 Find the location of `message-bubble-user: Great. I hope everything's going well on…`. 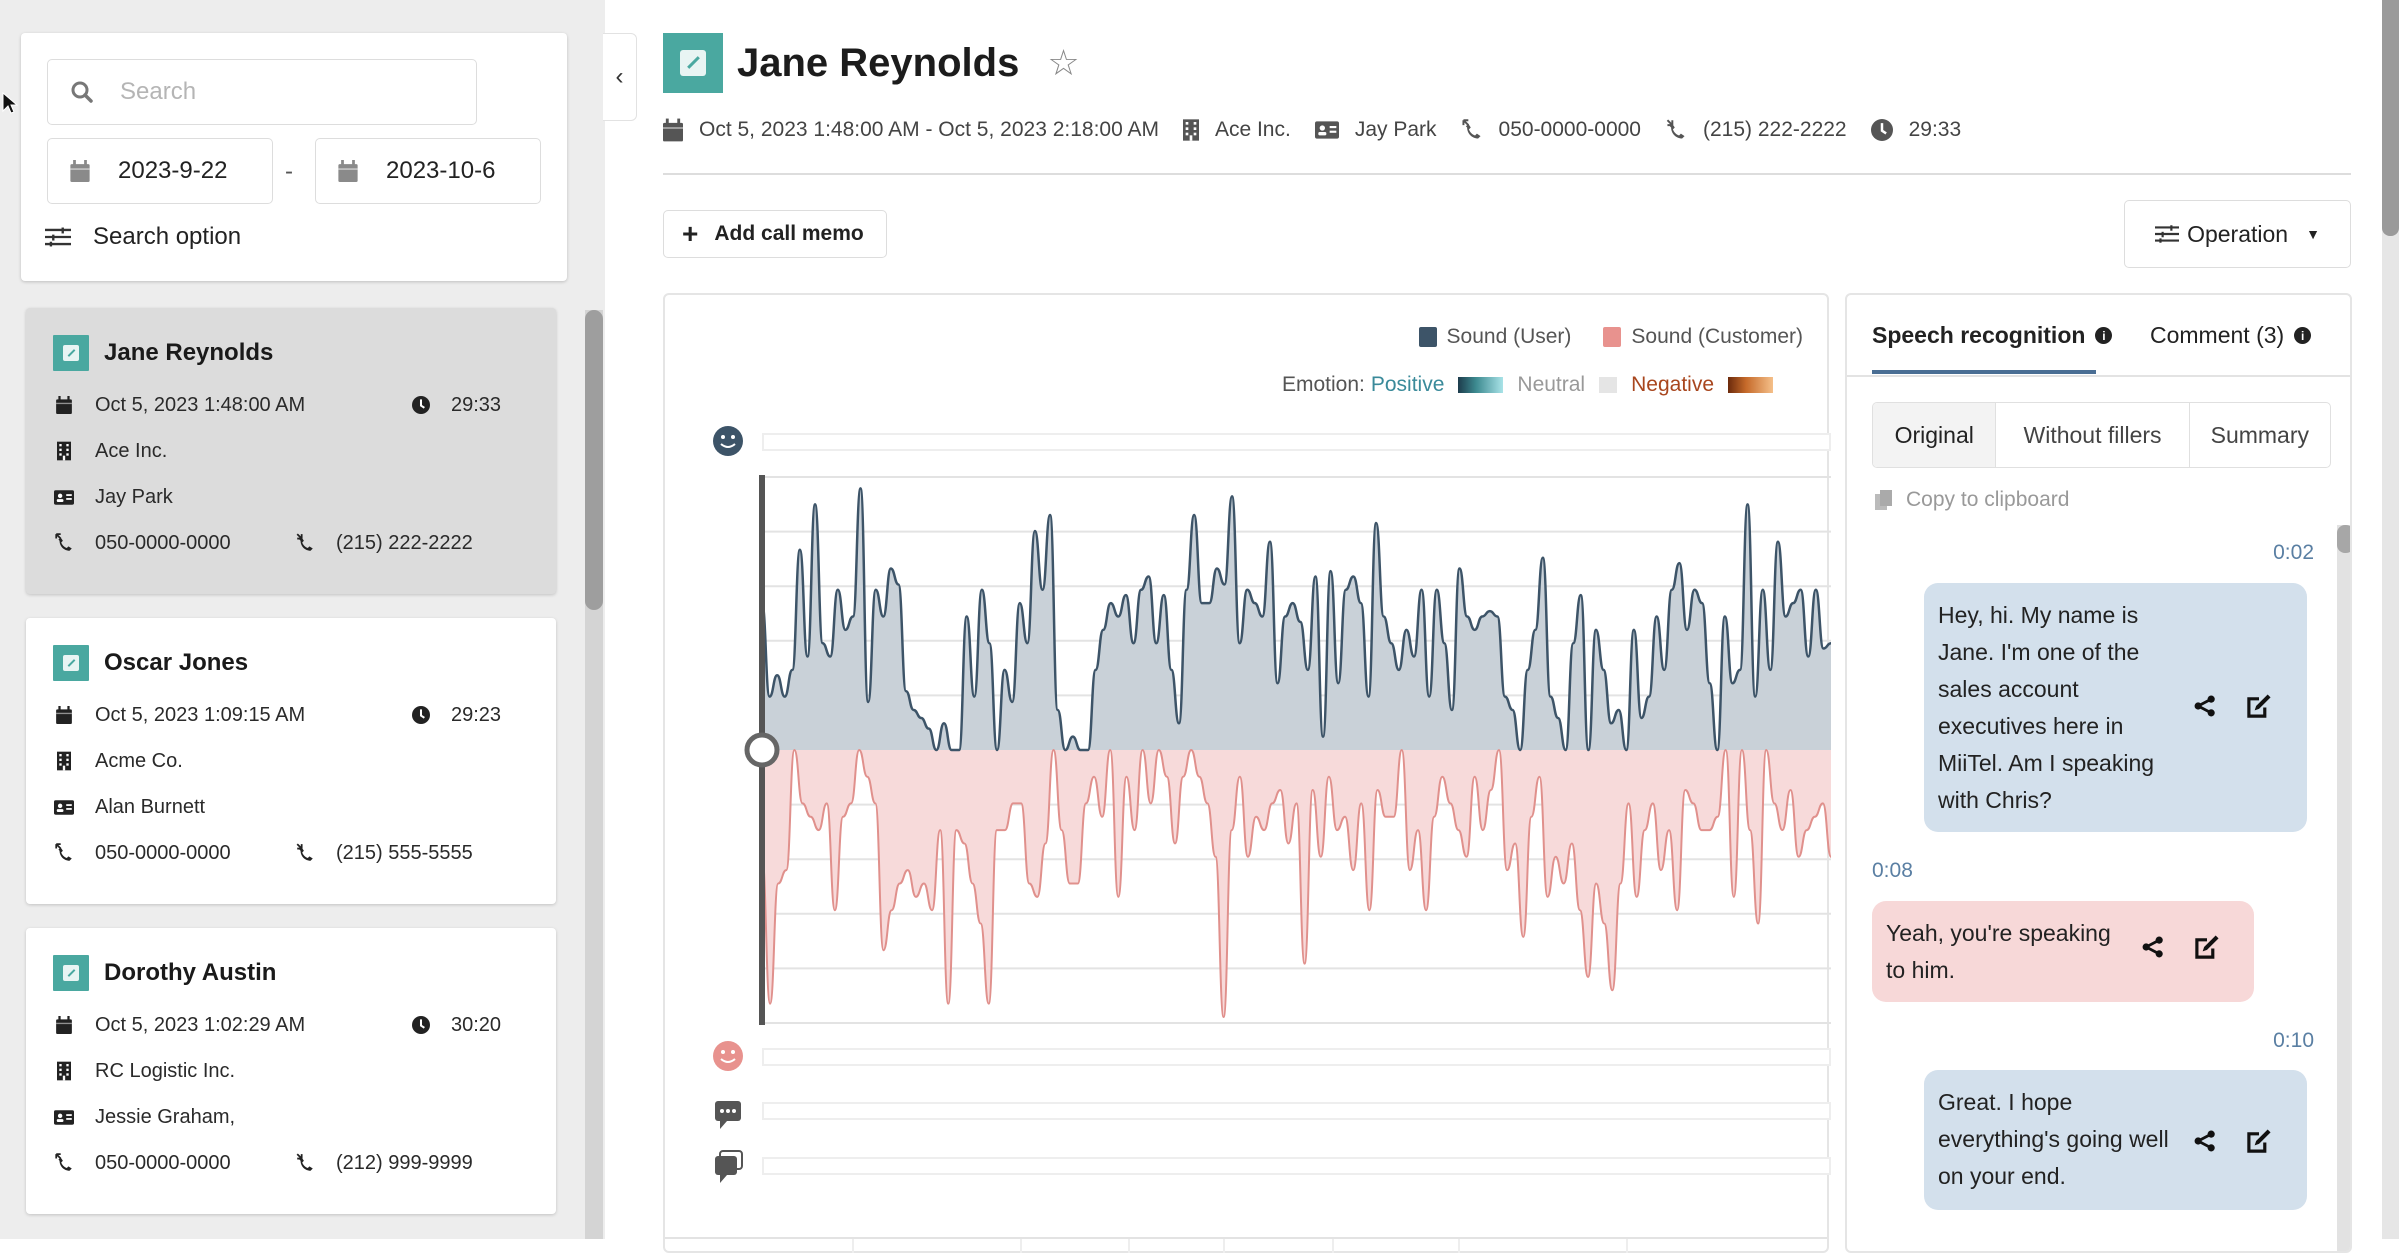

message-bubble-user: Great. I hope everything's going well on… is located at coordinates (2115, 1140).